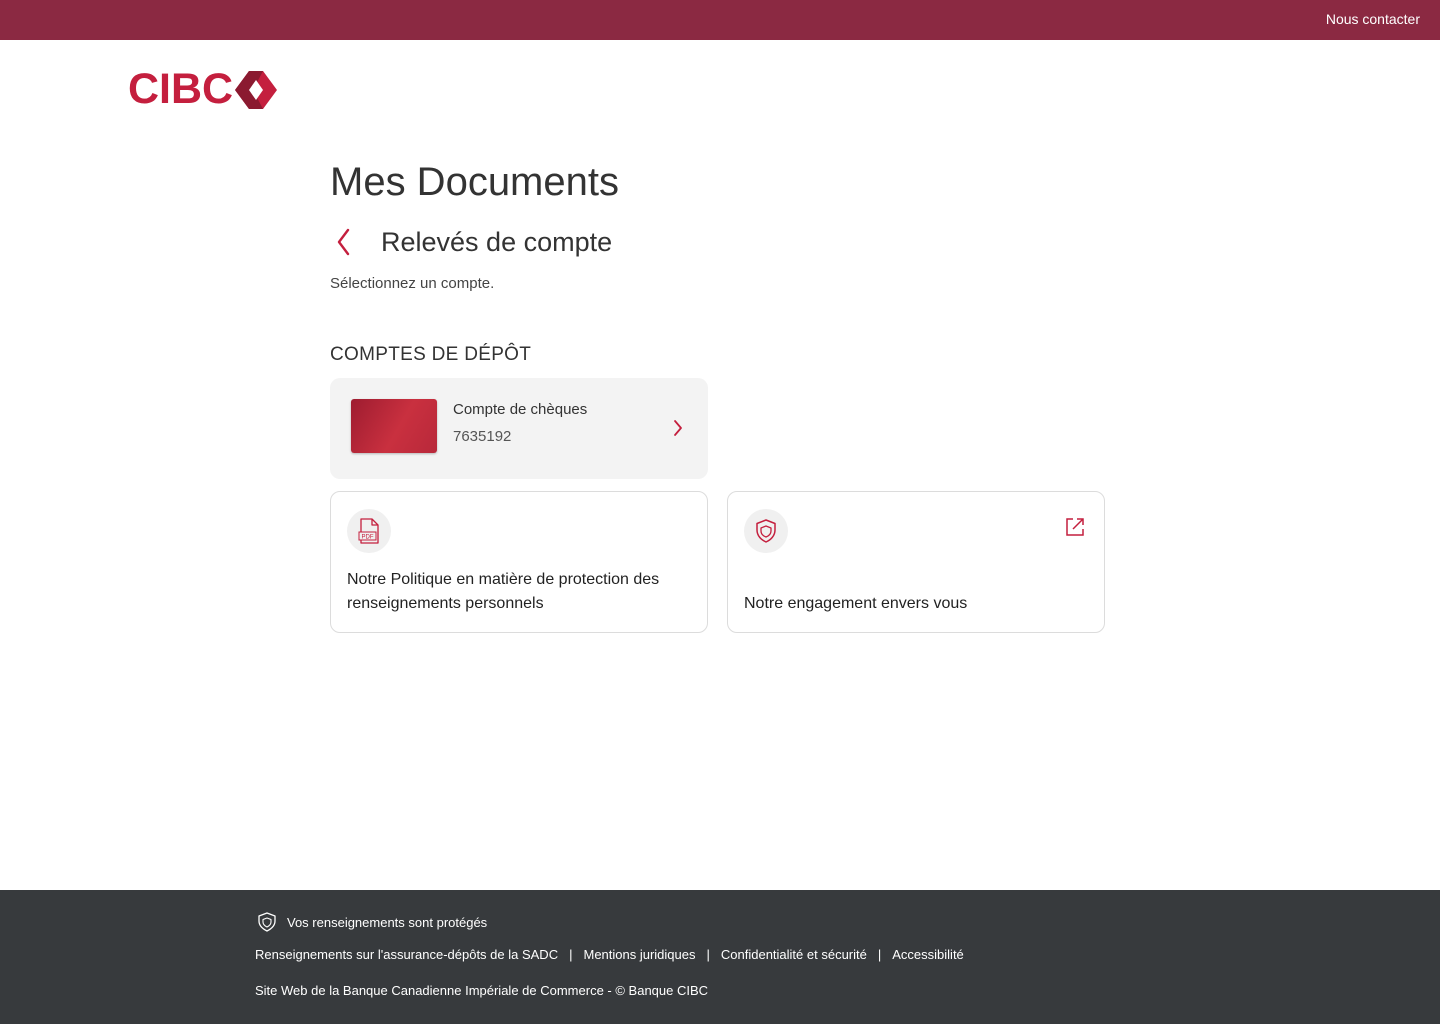 This screenshot has height=1024, width=1440. I want to click on pdf-icon: PDF, so click(368, 531).